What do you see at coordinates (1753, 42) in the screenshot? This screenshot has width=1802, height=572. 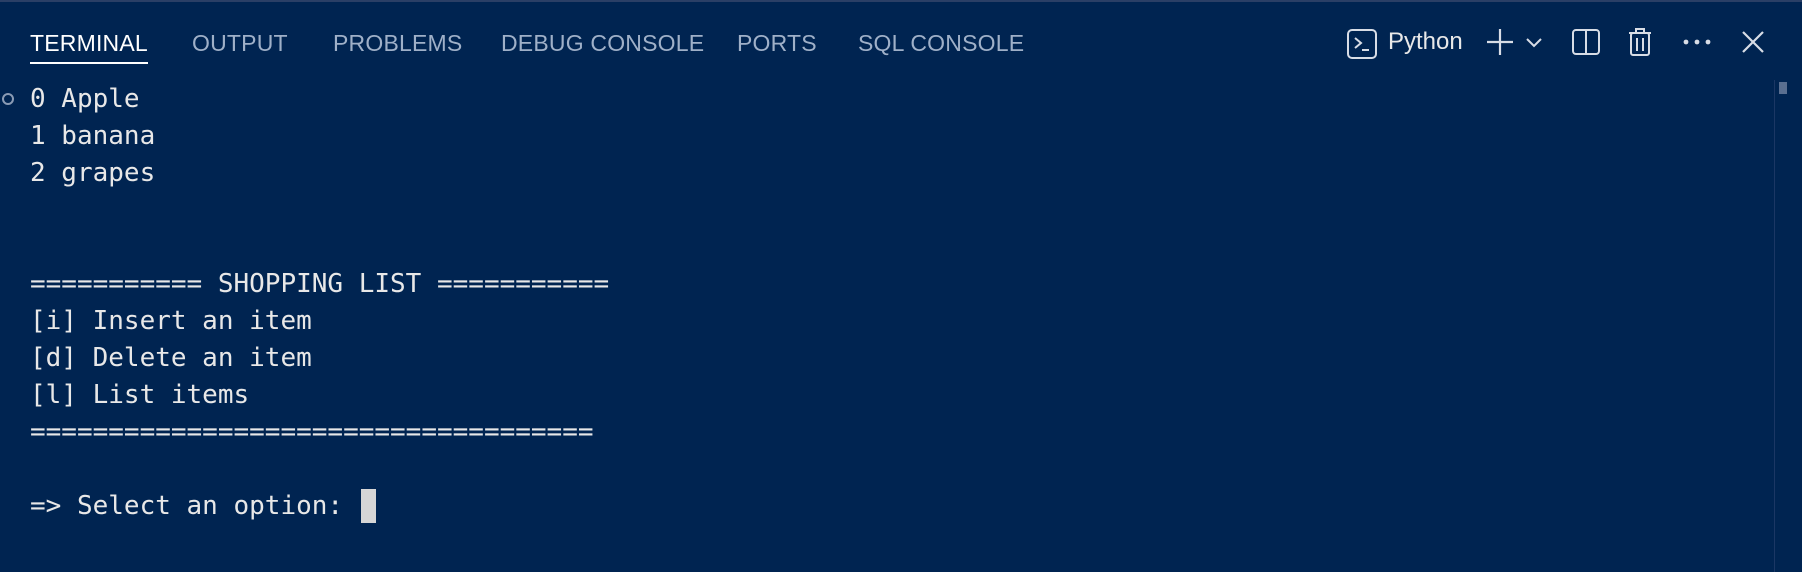 I see `close-icon` at bounding box center [1753, 42].